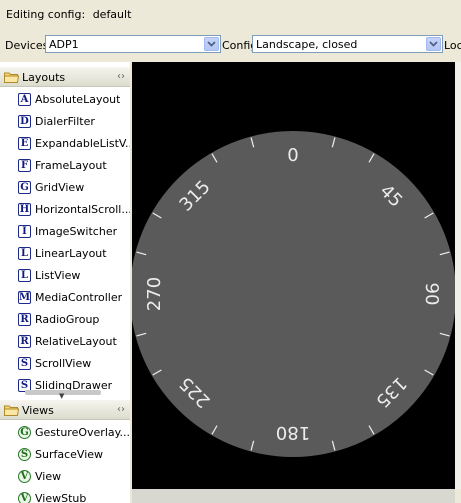 The height and width of the screenshot is (503, 461). Describe the element at coordinates (307, 44) in the screenshot. I see `config-select-value: Landscape, closed` at that location.